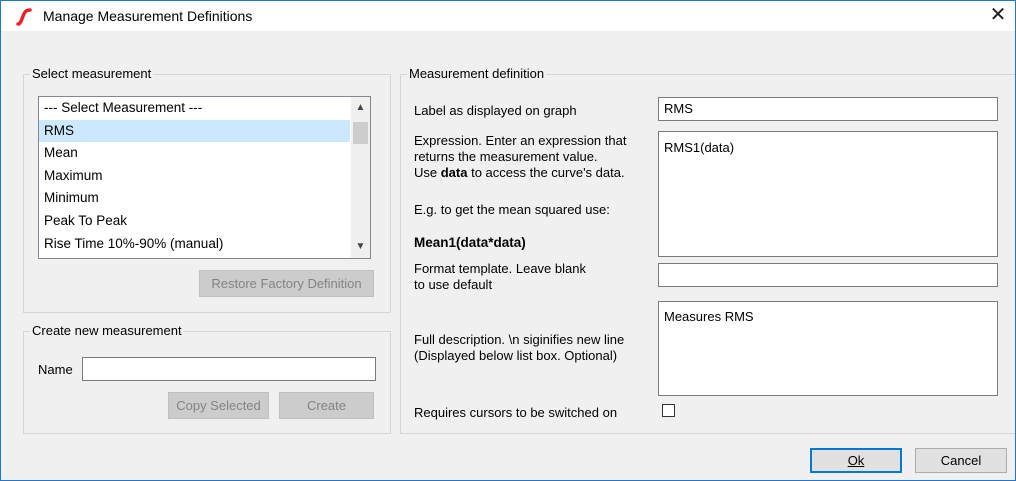 The image size is (1016, 481). What do you see at coordinates (194, 176) in the screenshot?
I see `list-item: Maximum` at bounding box center [194, 176].